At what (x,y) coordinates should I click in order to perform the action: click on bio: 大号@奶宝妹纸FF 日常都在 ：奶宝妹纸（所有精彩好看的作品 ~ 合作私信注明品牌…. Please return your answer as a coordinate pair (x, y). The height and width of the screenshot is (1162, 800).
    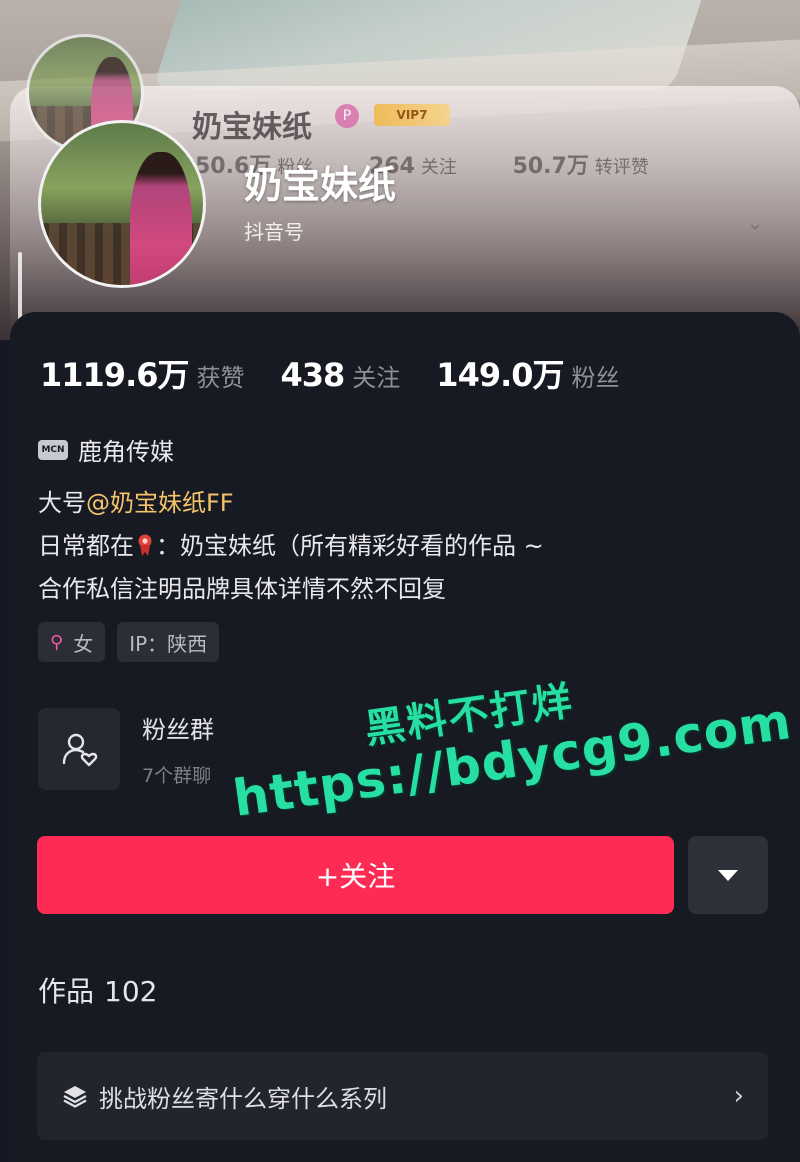
    Looking at the image, I should click on (291, 546).